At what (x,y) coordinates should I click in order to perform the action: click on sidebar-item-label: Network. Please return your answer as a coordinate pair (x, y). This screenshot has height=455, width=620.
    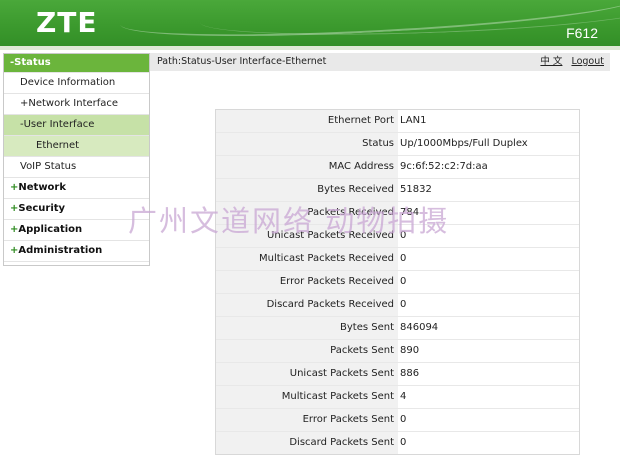
    Looking at the image, I should click on (42, 187).